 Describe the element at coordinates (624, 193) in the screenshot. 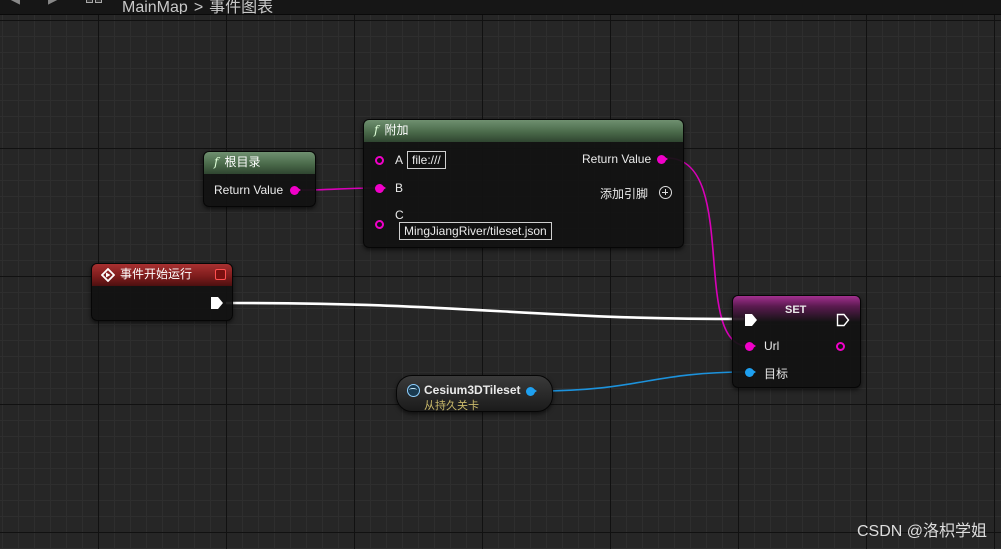

I see `add-pin-label: 添加引脚` at that location.